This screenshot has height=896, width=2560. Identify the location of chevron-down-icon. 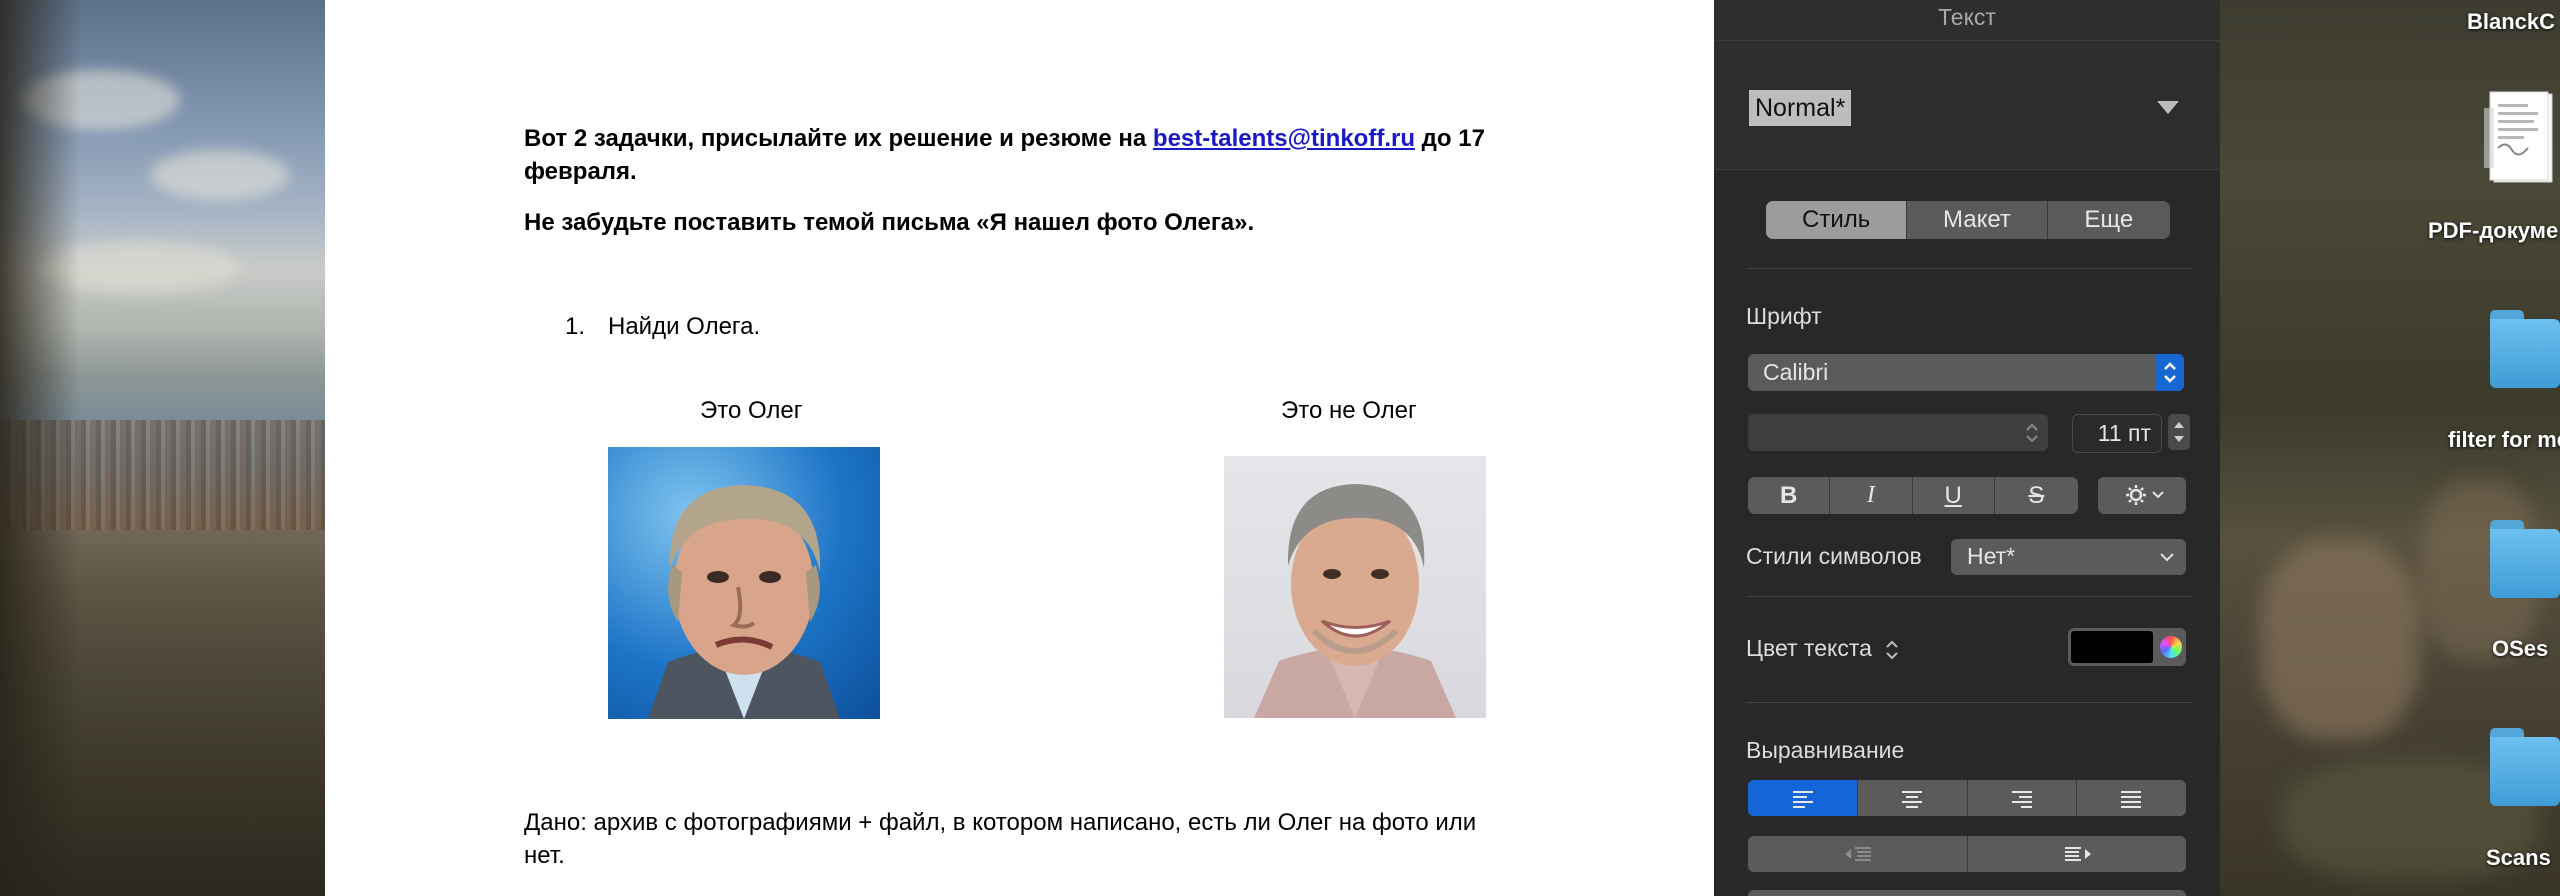
(2167, 557).